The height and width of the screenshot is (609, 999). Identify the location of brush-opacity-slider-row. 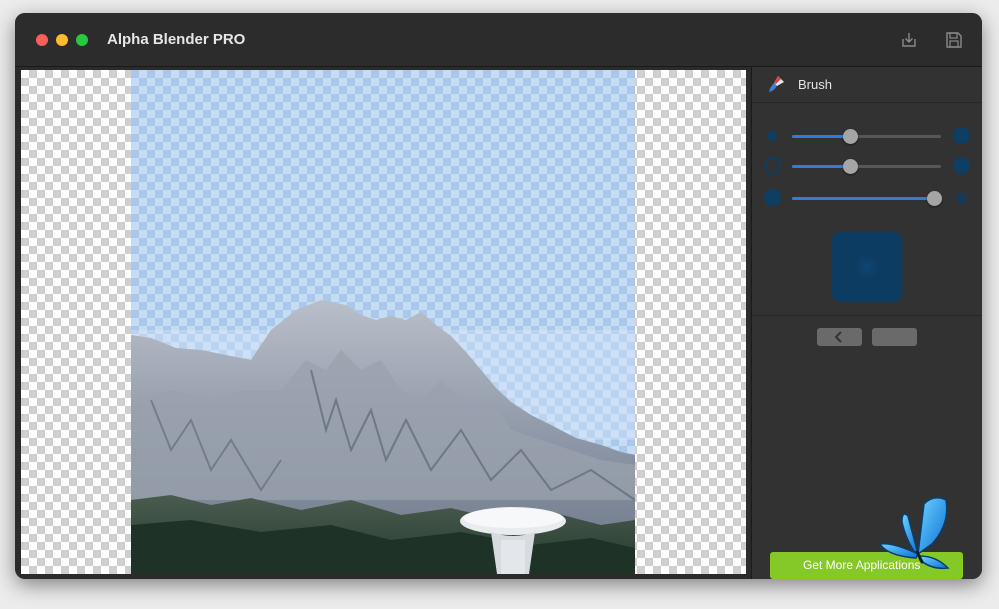
(867, 198).